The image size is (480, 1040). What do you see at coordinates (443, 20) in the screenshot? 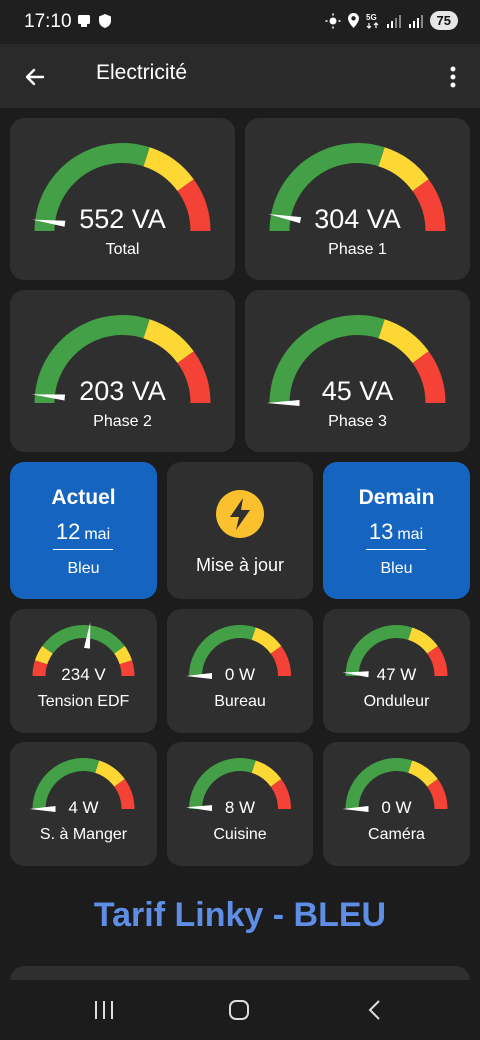
I see `battery-level: 75` at bounding box center [443, 20].